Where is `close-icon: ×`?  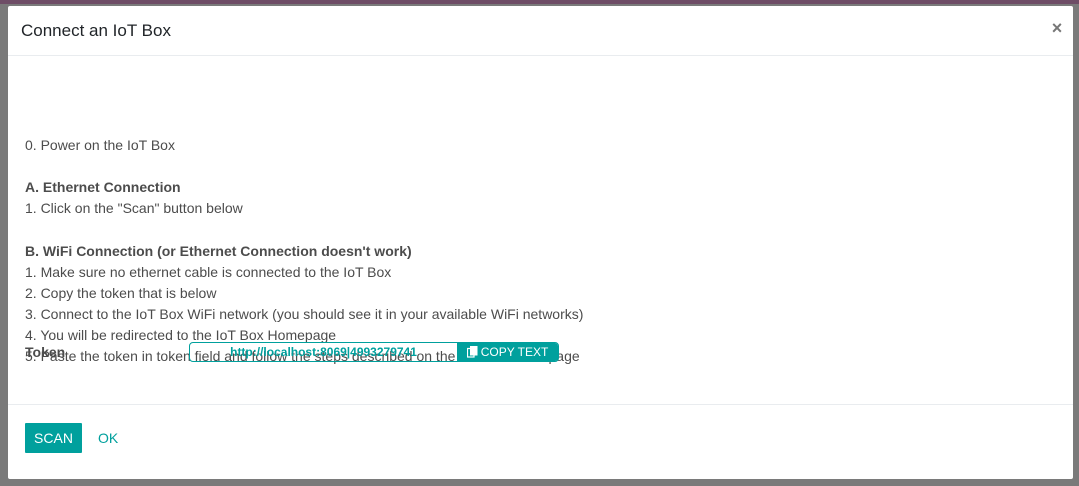
close-icon: × is located at coordinates (1057, 28).